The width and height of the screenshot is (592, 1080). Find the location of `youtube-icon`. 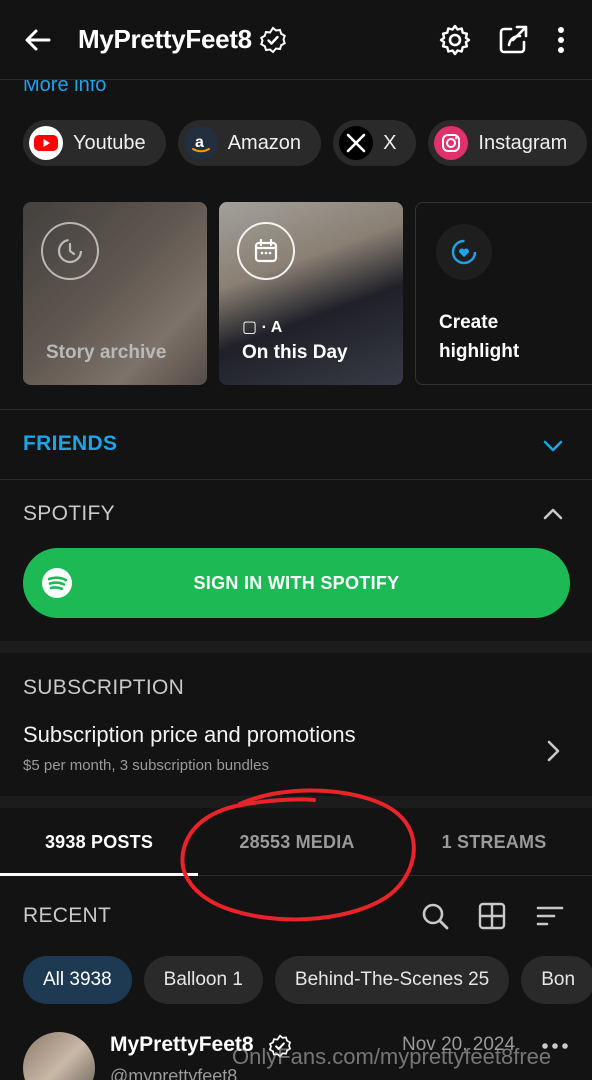

youtube-icon is located at coordinates (46, 143).